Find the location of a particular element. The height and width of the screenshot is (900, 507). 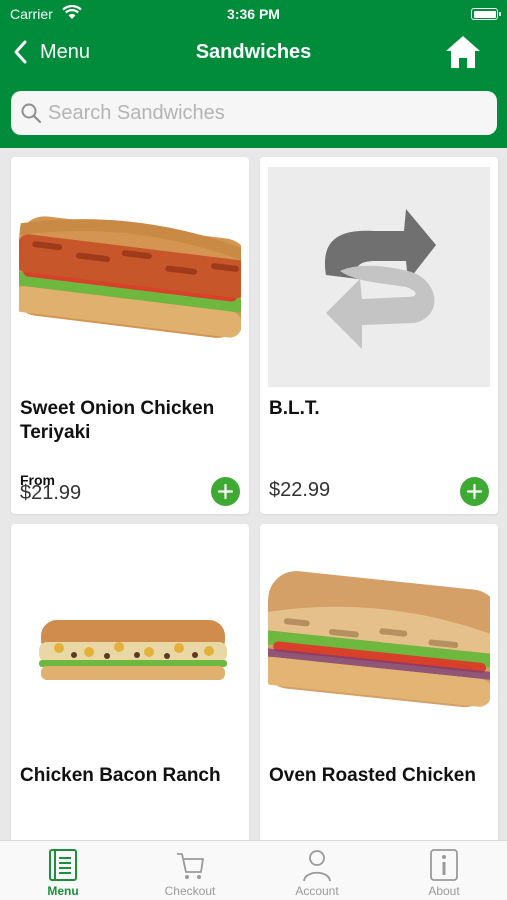

search-bar is located at coordinates (254, 113).